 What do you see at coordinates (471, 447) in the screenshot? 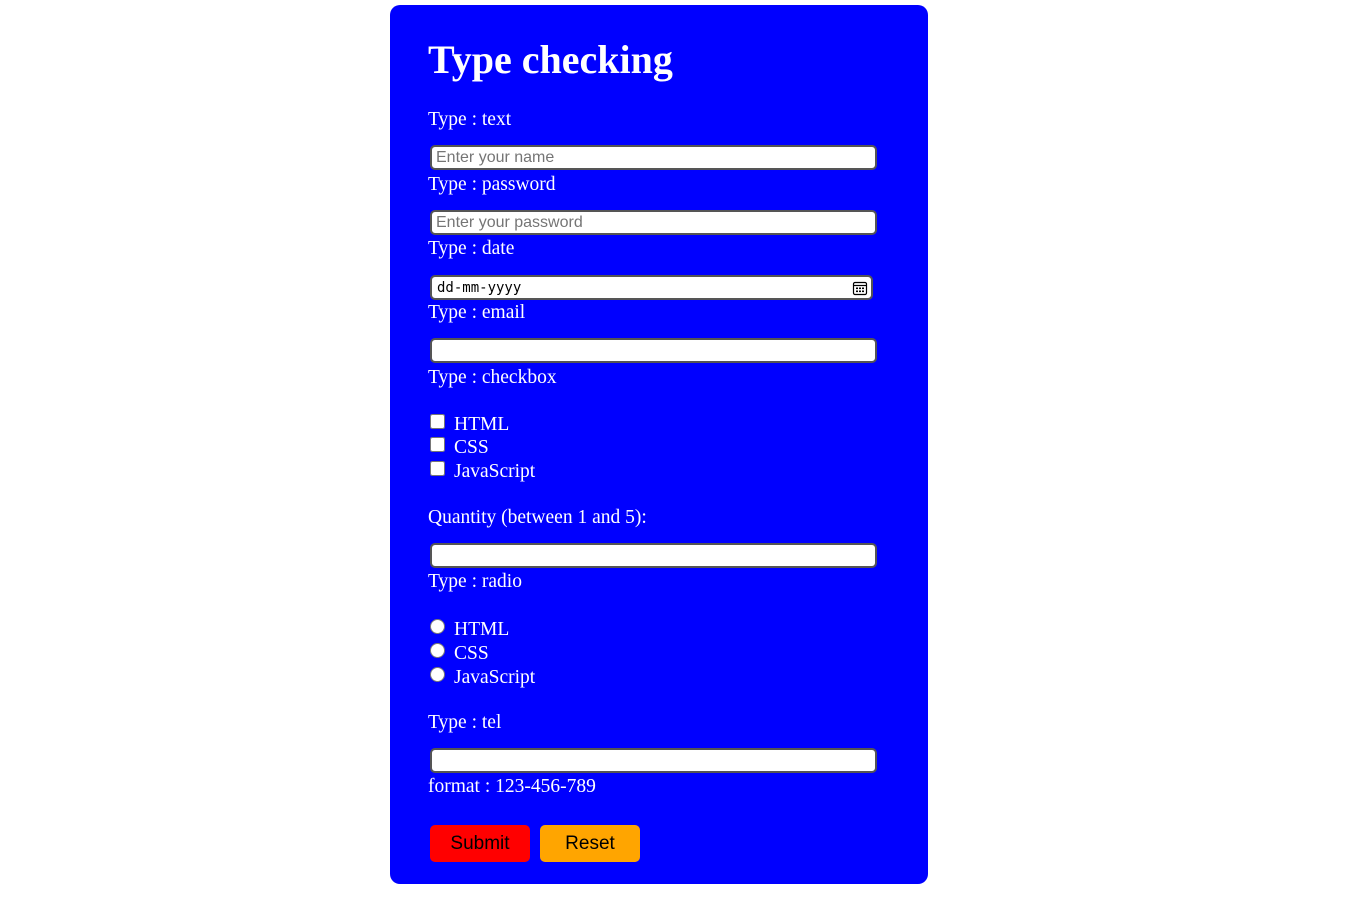
I see `checkbox-label-css: CSS` at bounding box center [471, 447].